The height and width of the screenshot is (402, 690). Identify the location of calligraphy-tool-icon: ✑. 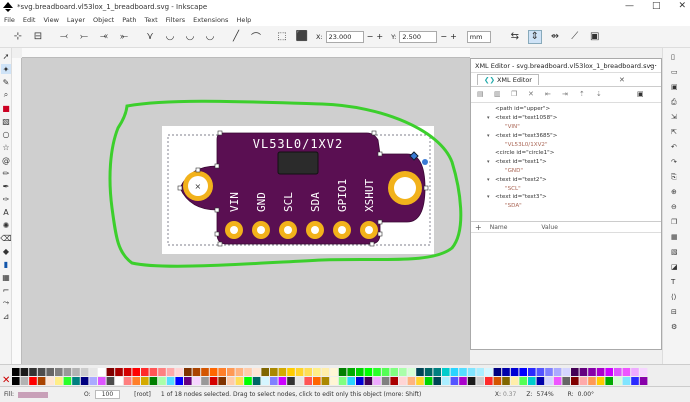
(6, 199).